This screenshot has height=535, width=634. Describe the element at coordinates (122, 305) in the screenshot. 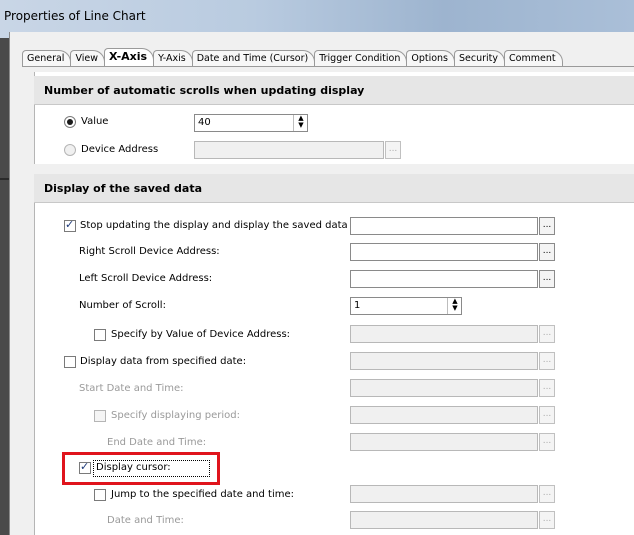

I see `num-scroll-label: Number of Scroll:` at that location.